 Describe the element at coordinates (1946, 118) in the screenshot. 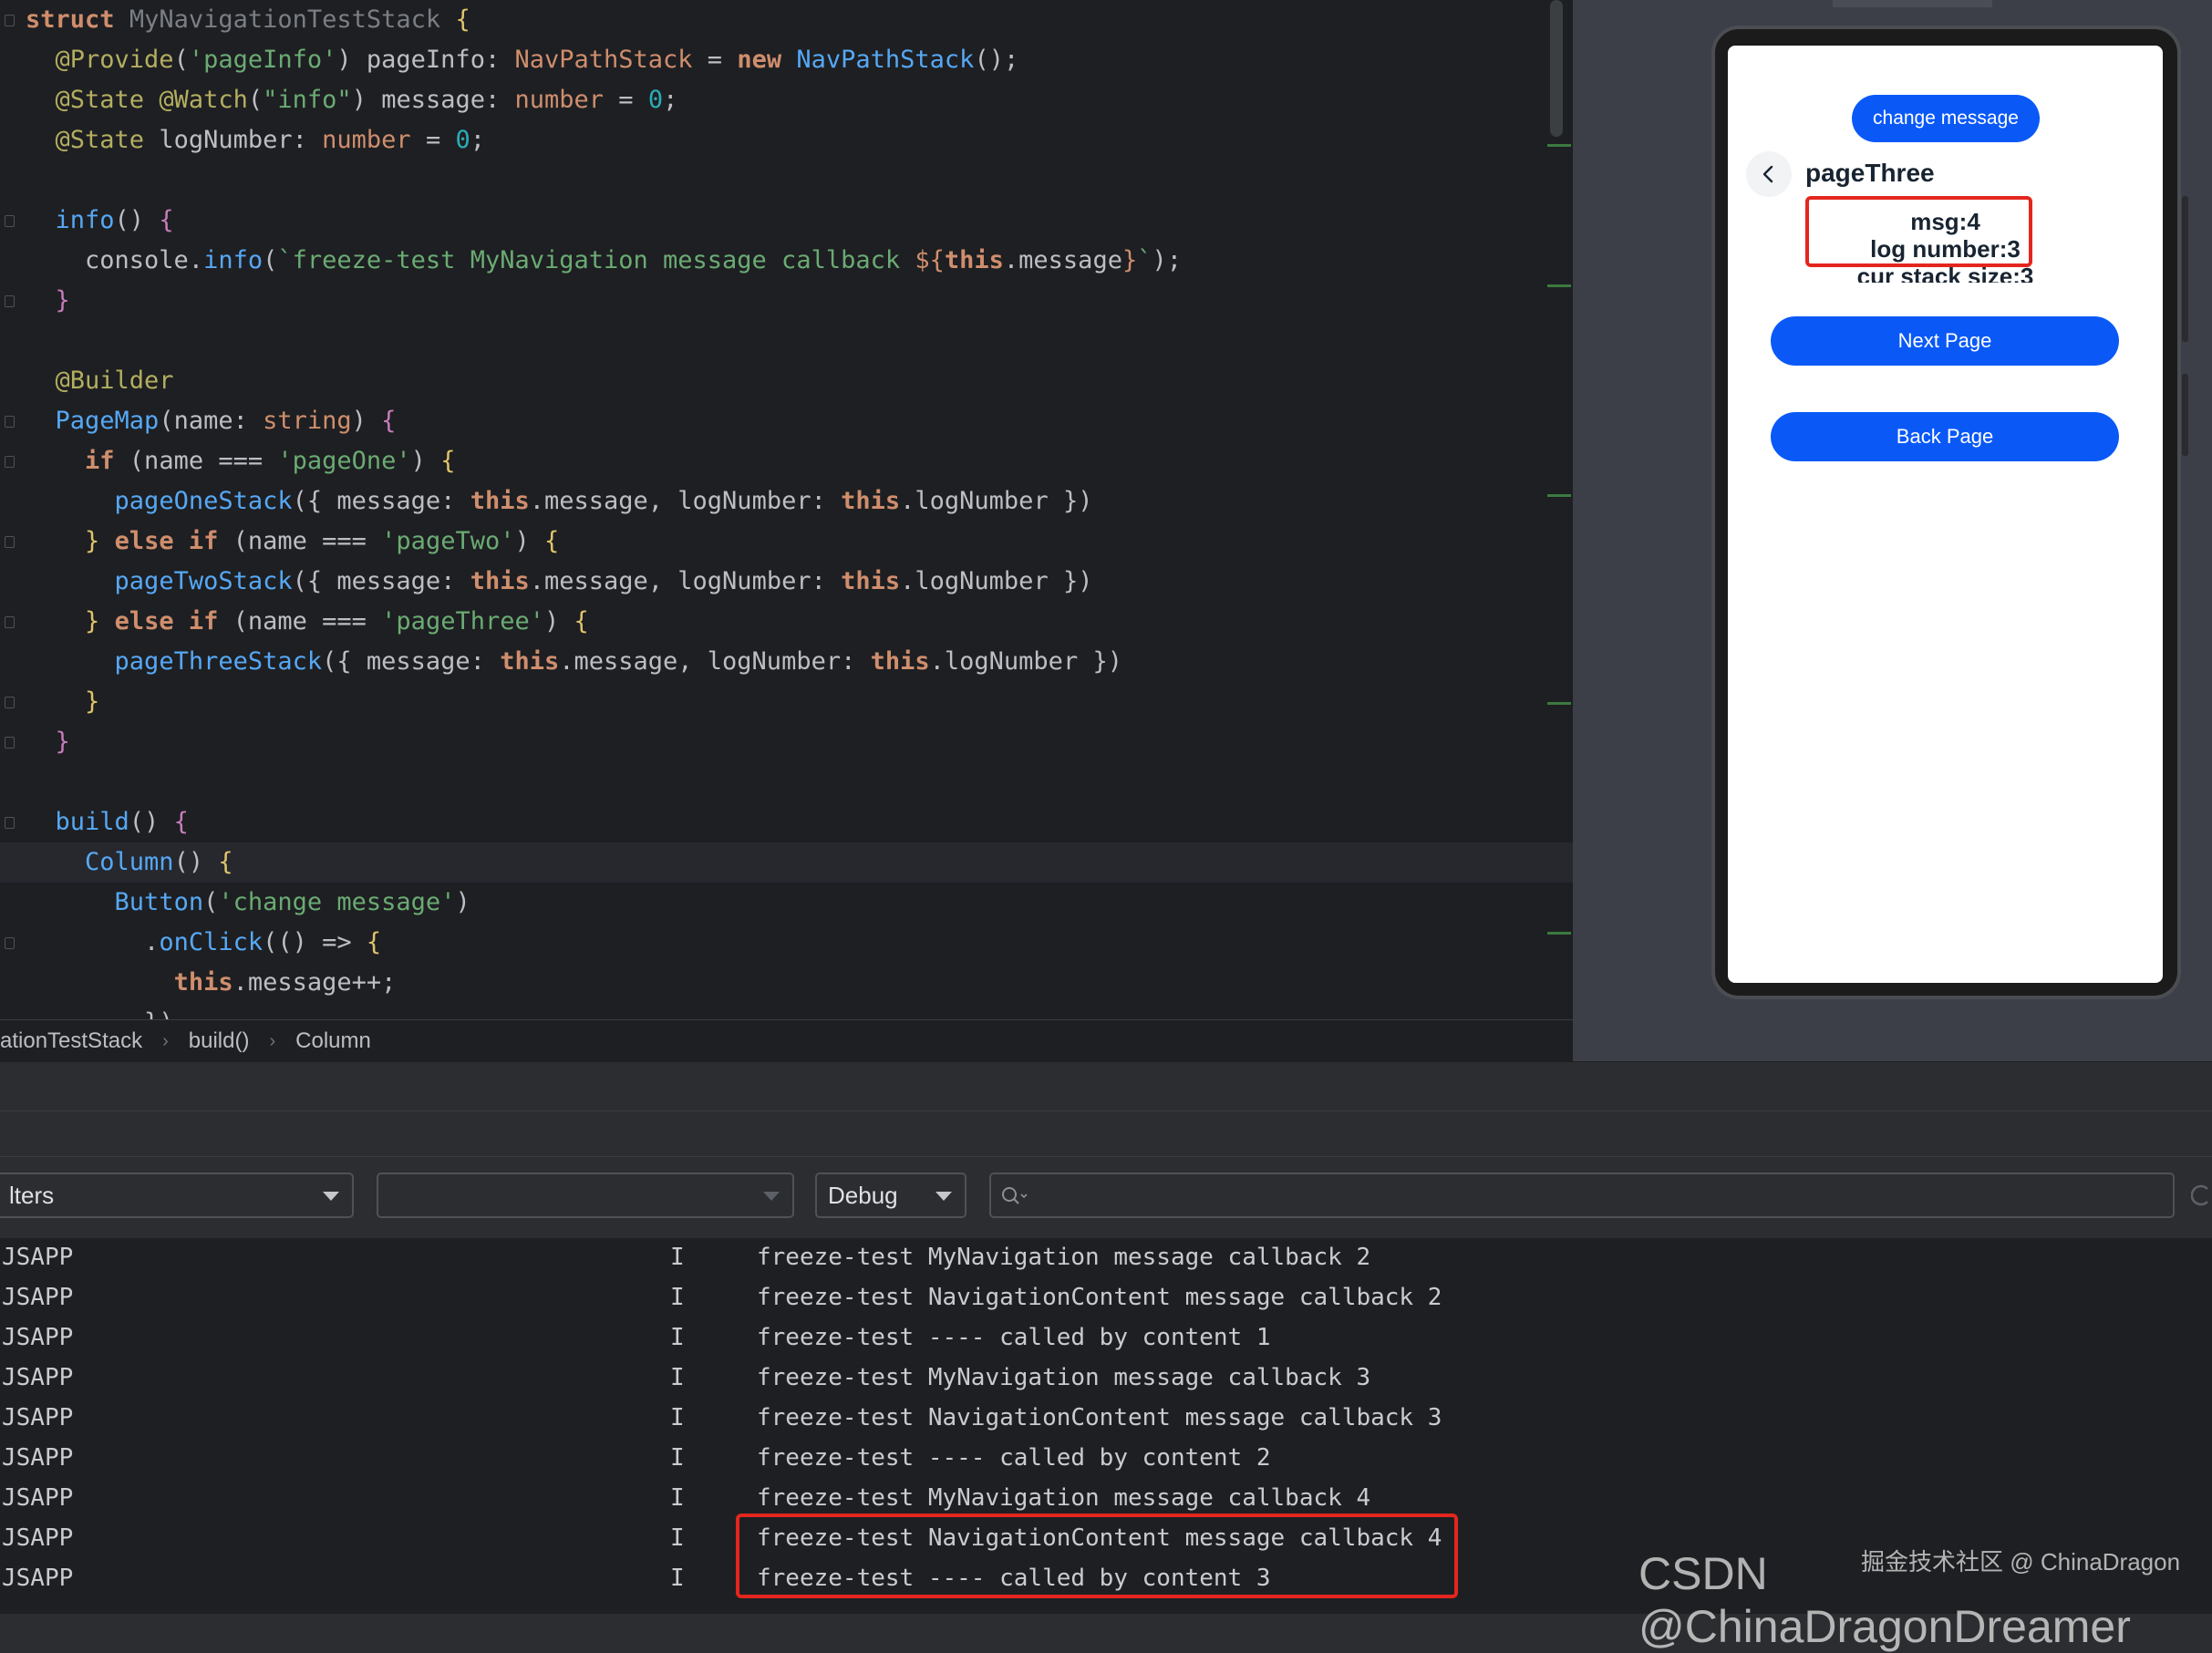

I see `change-message-button: change message` at that location.